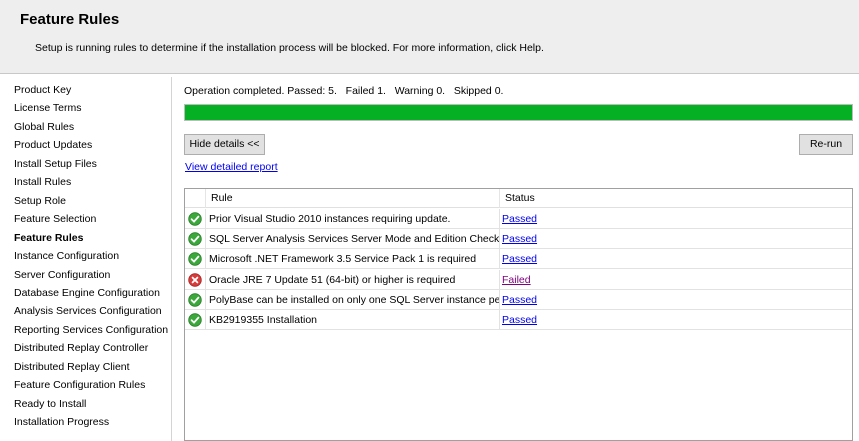 Image resolution: width=859 pixels, height=441 pixels. I want to click on progress-bar, so click(518, 112).